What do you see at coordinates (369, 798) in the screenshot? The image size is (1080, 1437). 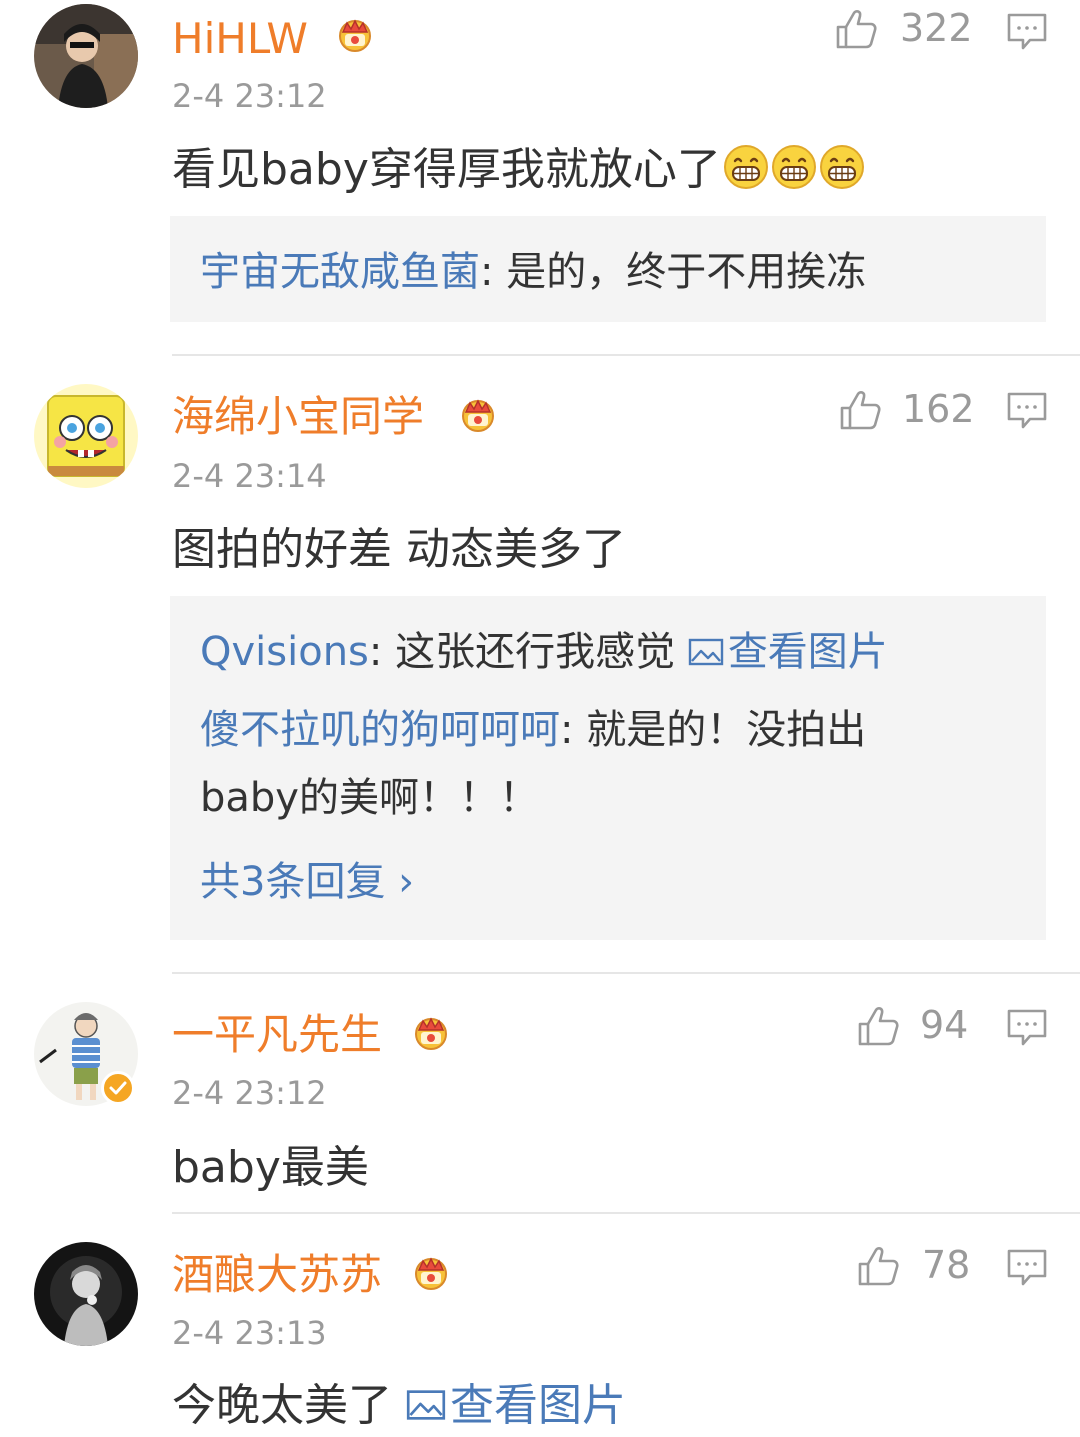 I see `reply-text-continued: baby的美啊！！！` at bounding box center [369, 798].